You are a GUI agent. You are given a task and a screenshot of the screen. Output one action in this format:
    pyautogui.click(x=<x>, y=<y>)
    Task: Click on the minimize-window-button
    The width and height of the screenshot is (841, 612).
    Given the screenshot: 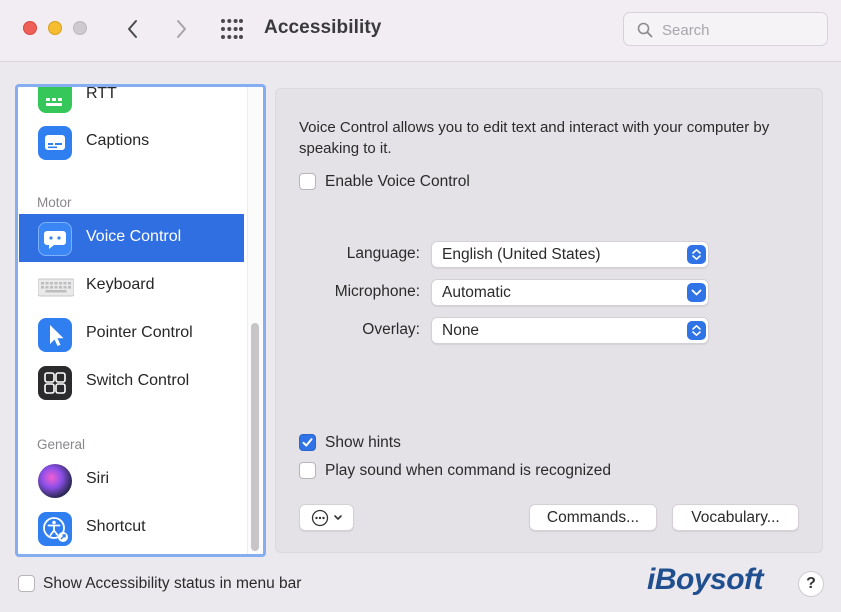 What is the action you would take?
    pyautogui.click(x=55, y=28)
    